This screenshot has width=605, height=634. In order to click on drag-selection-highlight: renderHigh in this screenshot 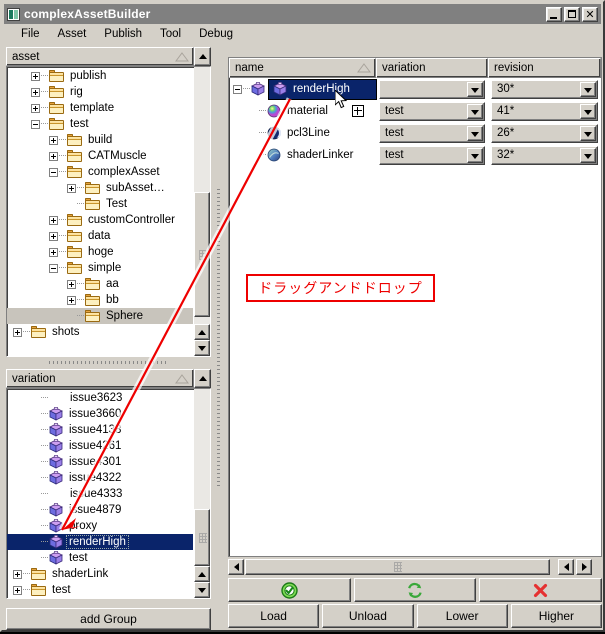, I will do `click(322, 89)`.